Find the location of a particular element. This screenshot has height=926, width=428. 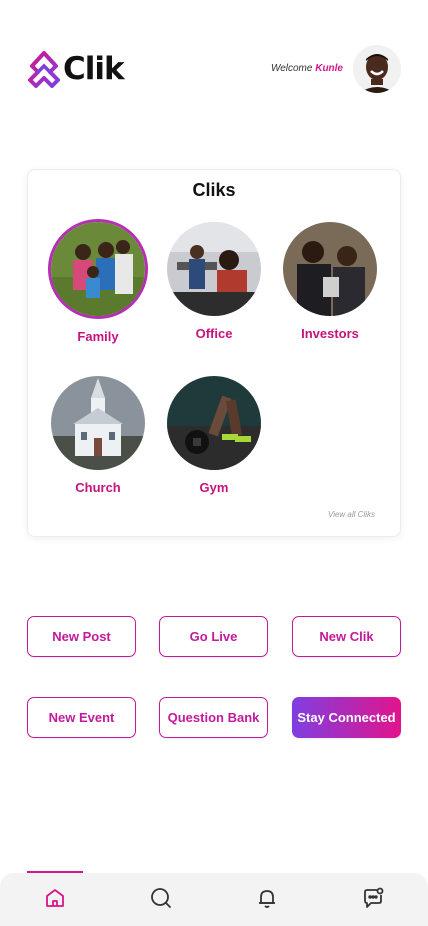

bottom-nav is located at coordinates (214, 899).